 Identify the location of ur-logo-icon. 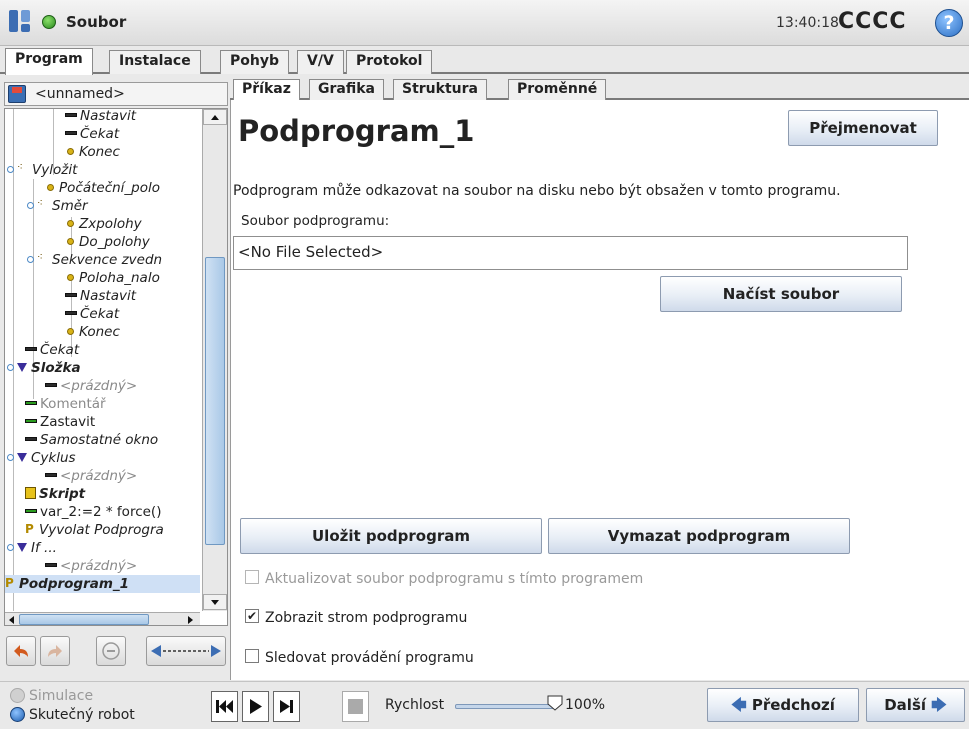
(19, 21).